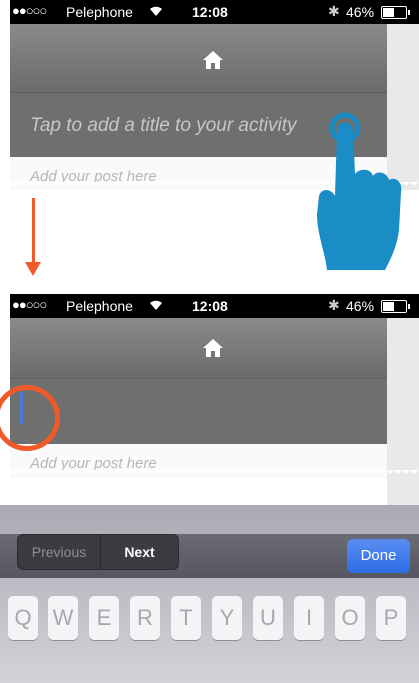 Image resolution: width=419 pixels, height=683 pixels. Describe the element at coordinates (227, 618) in the screenshot. I see `key-y: Y` at that location.